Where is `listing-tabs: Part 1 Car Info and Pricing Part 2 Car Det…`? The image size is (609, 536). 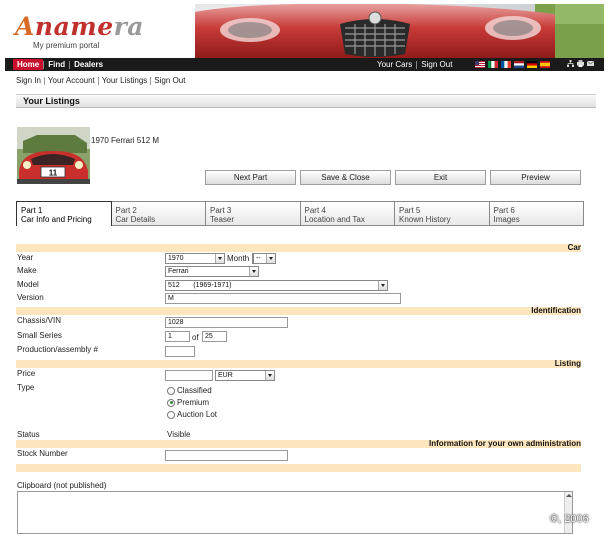
listing-tabs: Part 1 Car Info and Pricing Part 2 Car Det… is located at coordinates (300, 213).